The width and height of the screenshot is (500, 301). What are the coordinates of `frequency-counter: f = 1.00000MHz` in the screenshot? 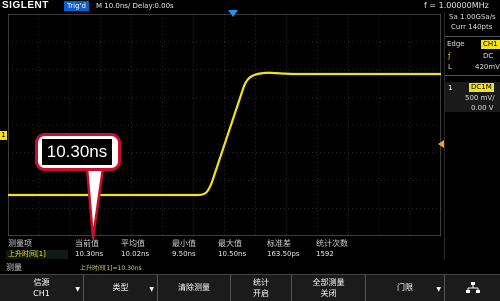 It's located at (456, 5).